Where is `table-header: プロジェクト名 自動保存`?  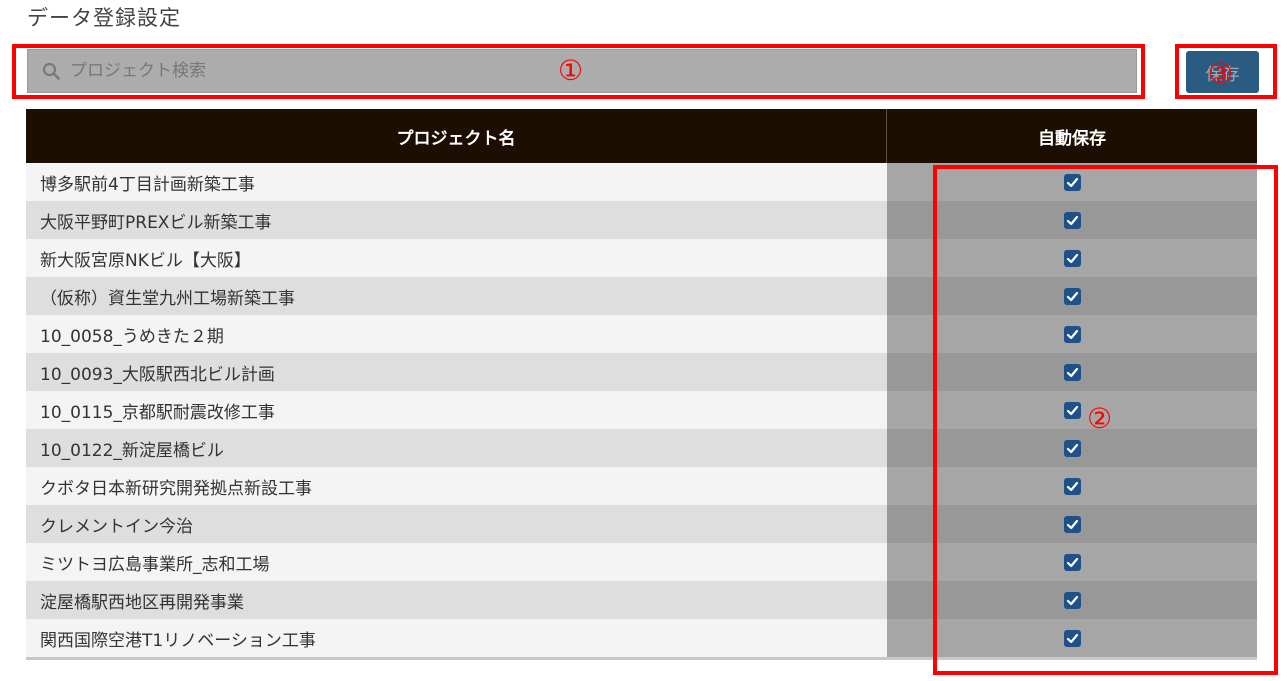
table-header: プロジェクト名 自動保存 is located at coordinates (641, 136).